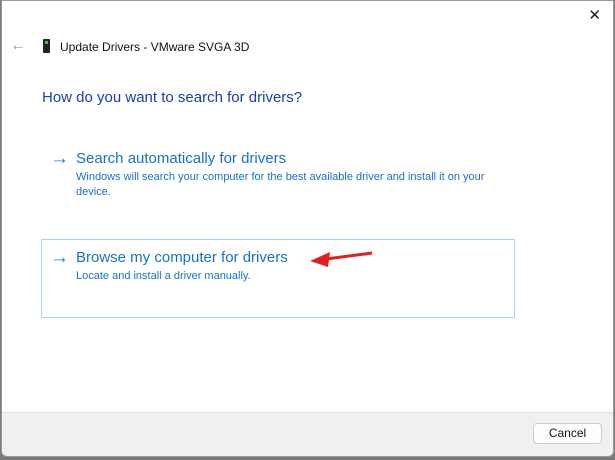 This screenshot has width=615, height=460. What do you see at coordinates (182, 257) in the screenshot?
I see `option-label: Browse my computer for drivers` at bounding box center [182, 257].